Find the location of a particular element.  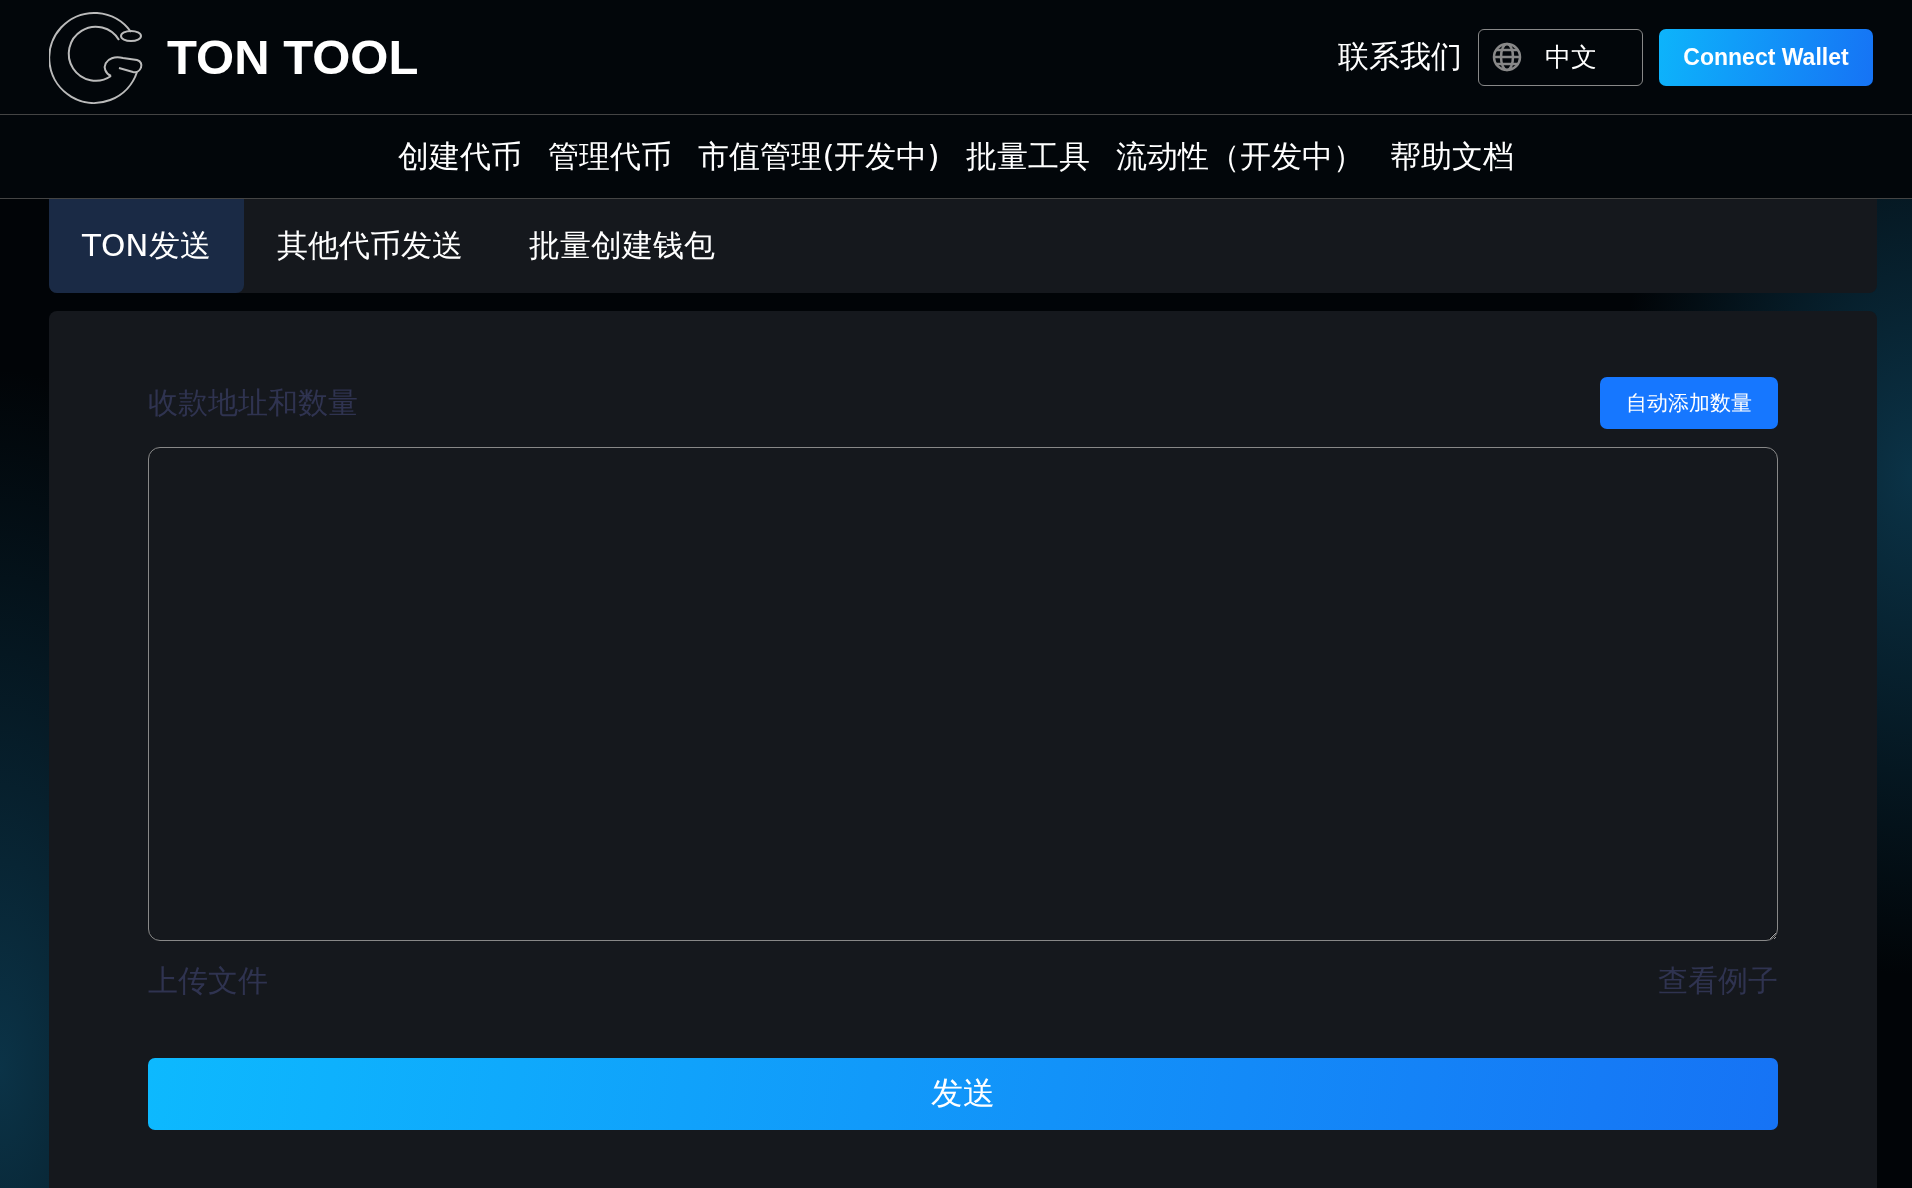

tab: TON发送 is located at coordinates (146, 246).